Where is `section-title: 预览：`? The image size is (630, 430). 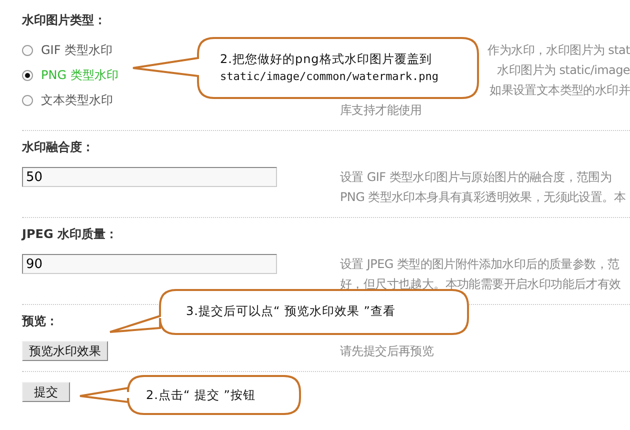 section-title: 预览： is located at coordinates (40, 321).